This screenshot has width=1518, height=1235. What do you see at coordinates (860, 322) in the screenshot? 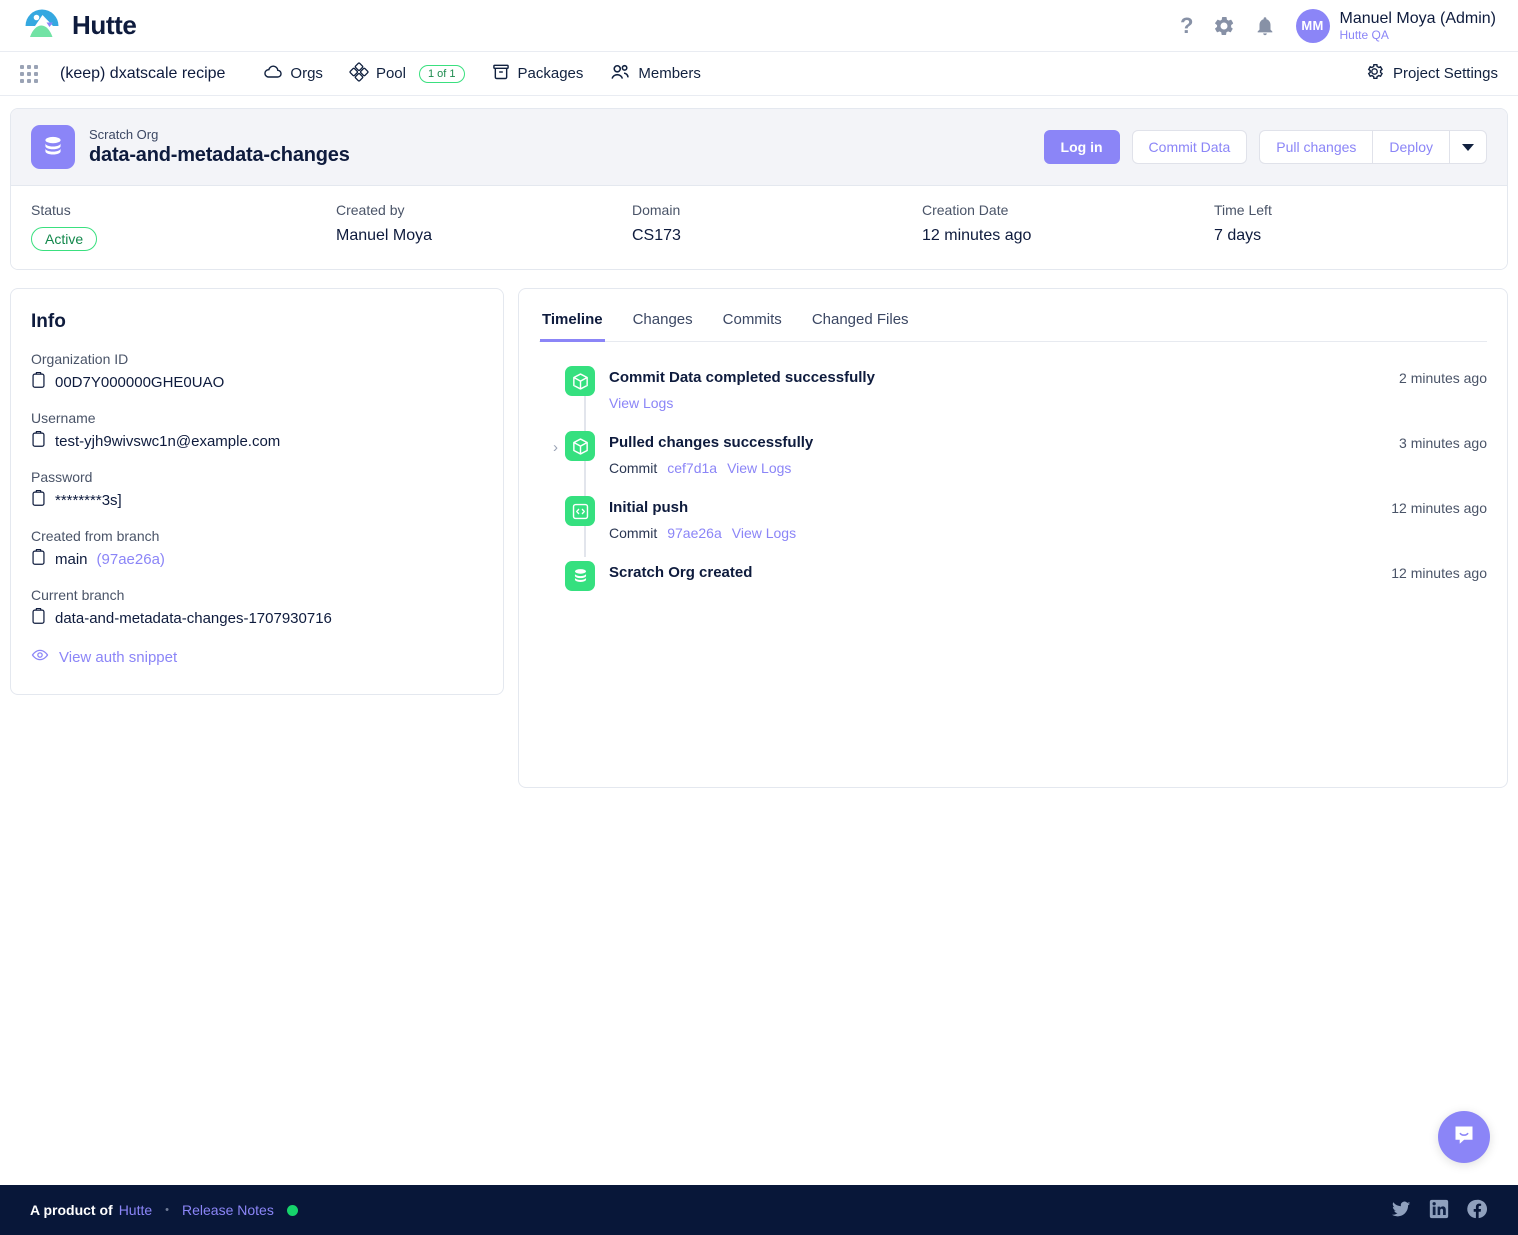
I see `tab-changed-files: Changed Files` at bounding box center [860, 322].